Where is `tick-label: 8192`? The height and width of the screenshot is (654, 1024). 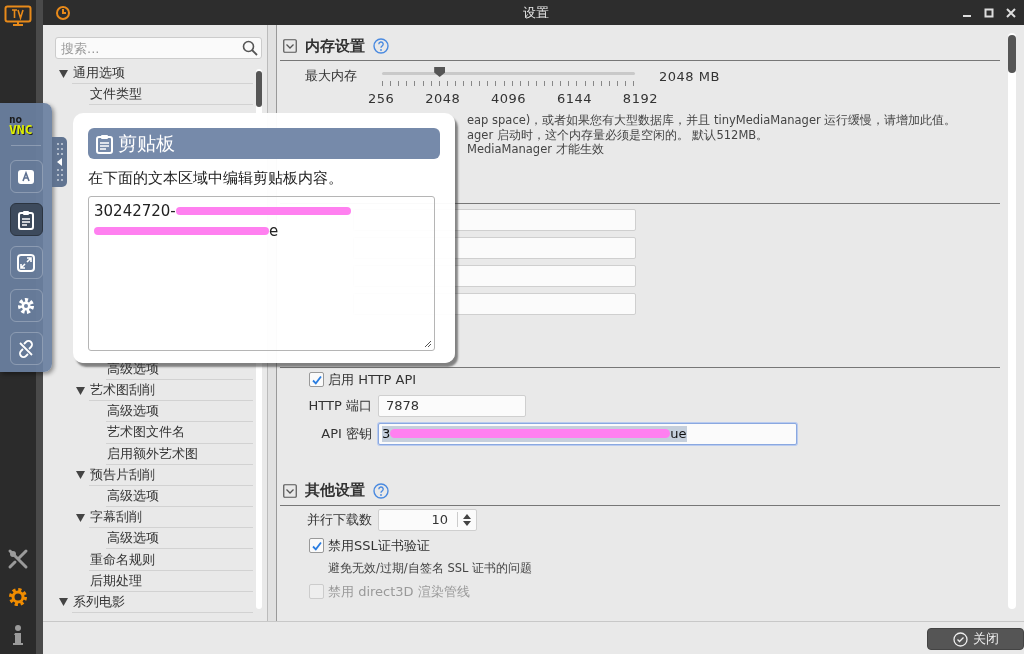 tick-label: 8192 is located at coordinates (640, 98).